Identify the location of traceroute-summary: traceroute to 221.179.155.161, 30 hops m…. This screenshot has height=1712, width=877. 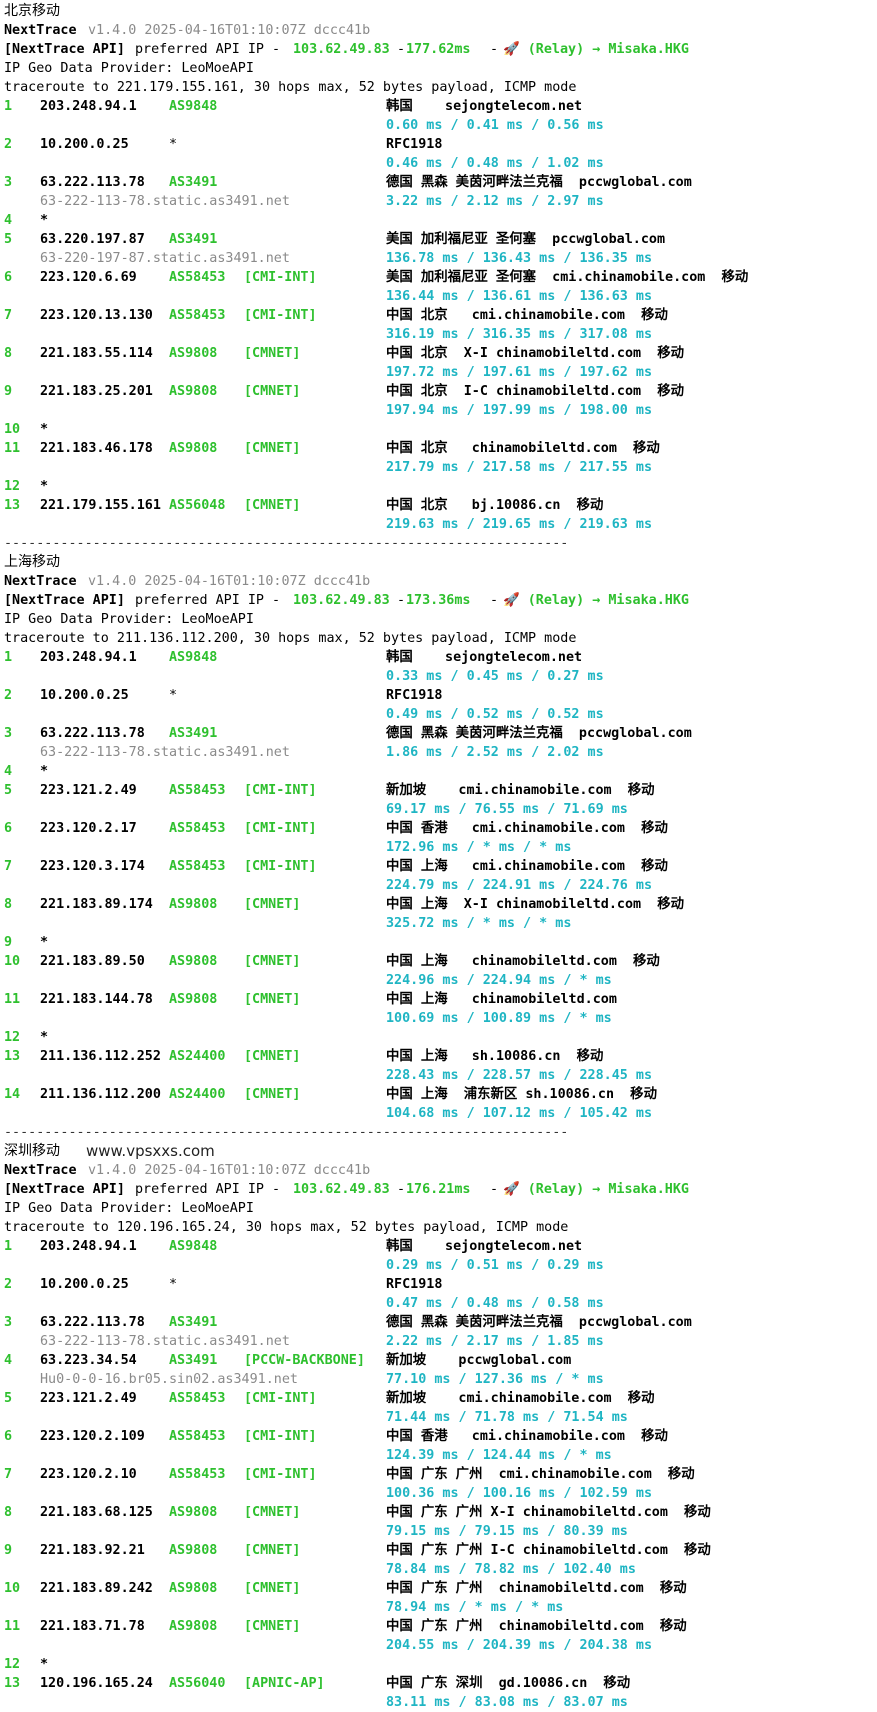
(290, 87).